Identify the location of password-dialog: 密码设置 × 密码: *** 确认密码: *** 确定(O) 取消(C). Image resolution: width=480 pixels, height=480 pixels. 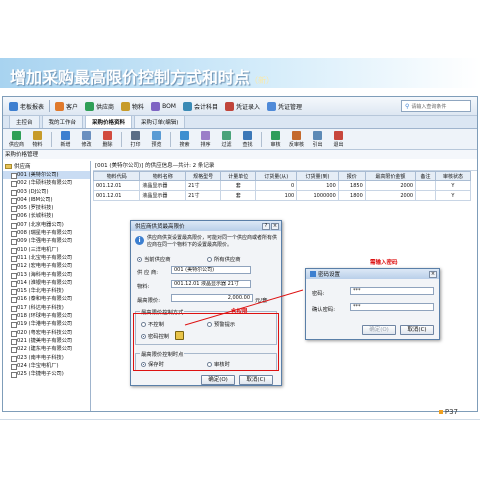
(372, 304).